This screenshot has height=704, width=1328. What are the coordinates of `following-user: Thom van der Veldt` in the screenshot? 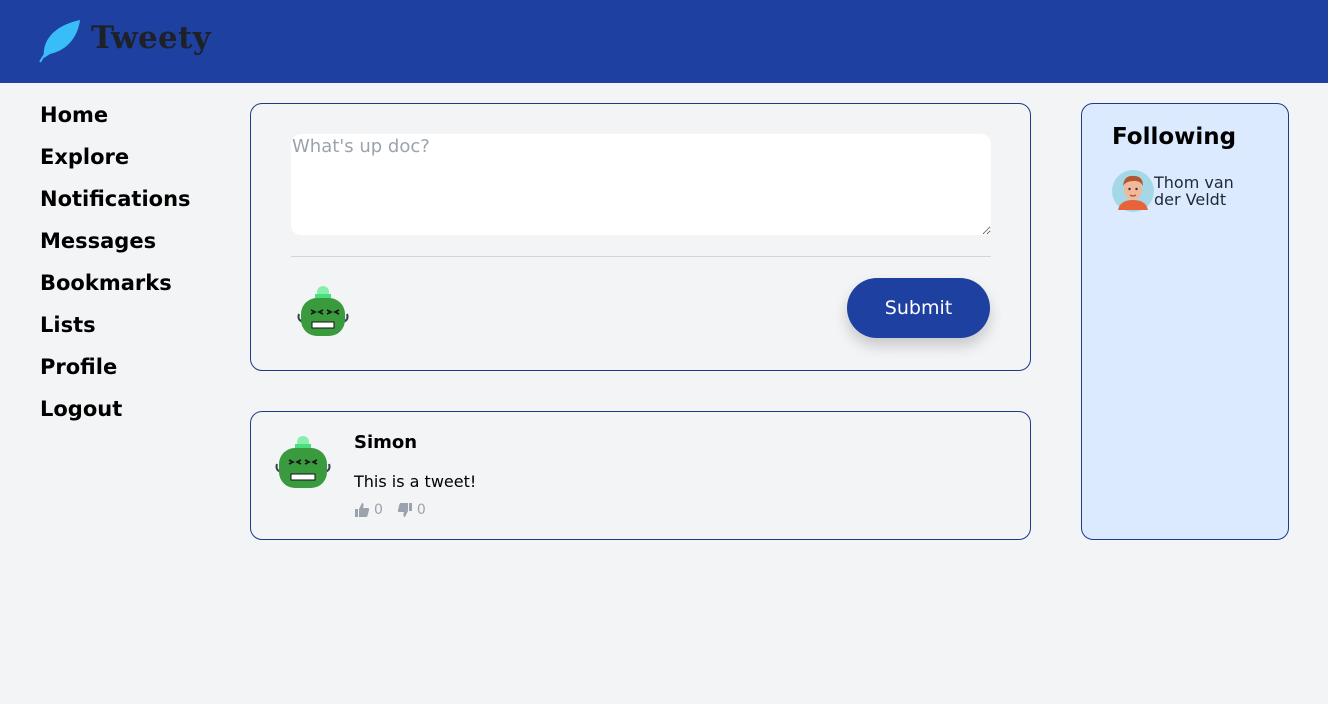 It's located at (1178, 191).